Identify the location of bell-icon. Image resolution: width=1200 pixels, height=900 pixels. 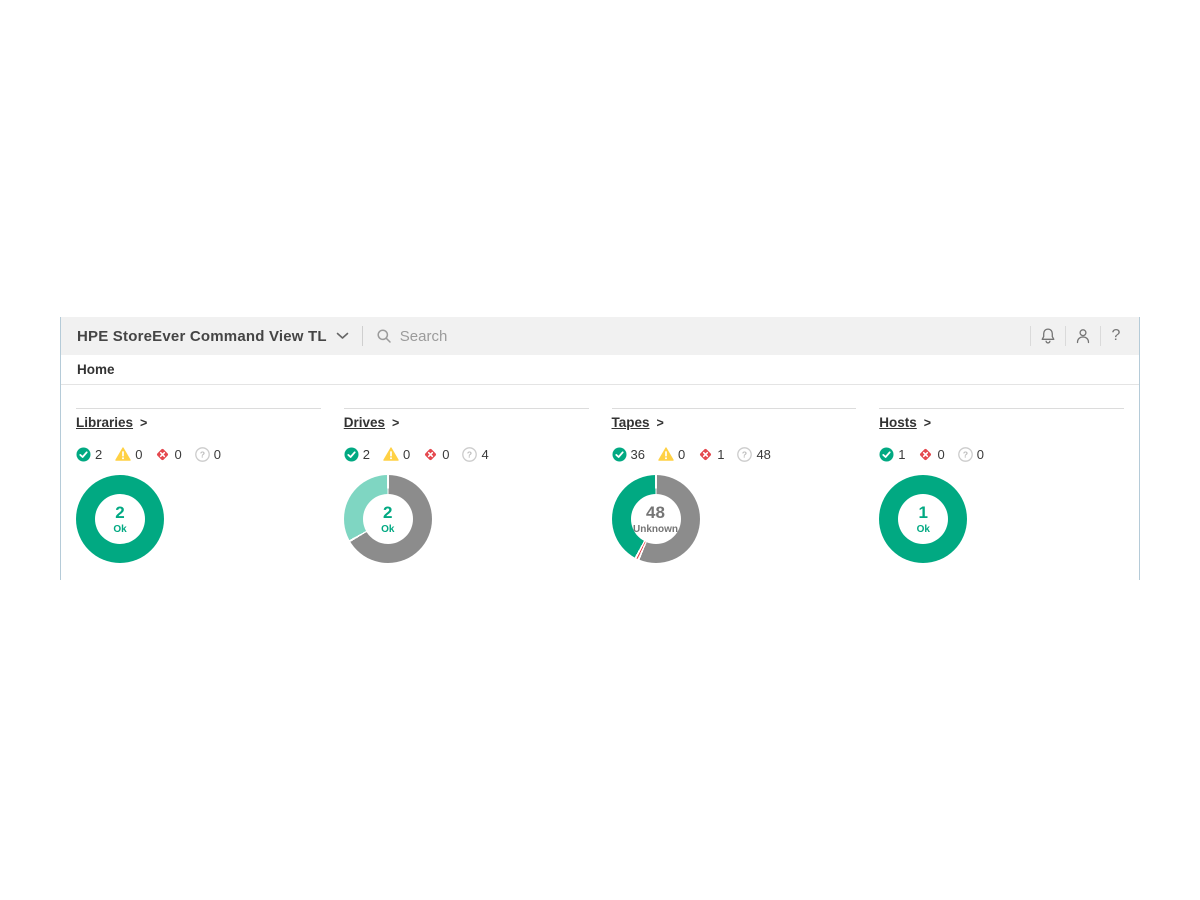
(1048, 336).